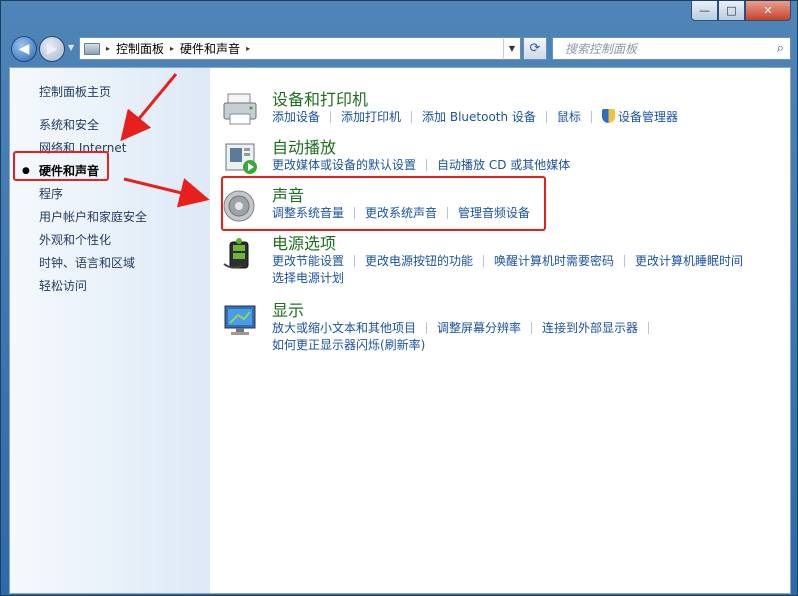 The image size is (798, 596). I want to click on arrow-to-sidebar, so click(149, 107).